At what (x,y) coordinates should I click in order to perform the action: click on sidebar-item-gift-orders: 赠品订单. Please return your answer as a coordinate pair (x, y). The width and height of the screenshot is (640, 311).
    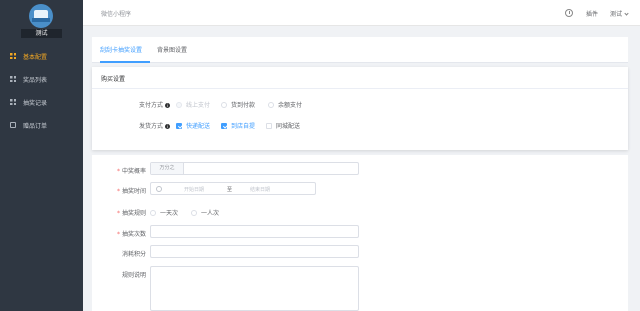
    Looking at the image, I should click on (41, 125).